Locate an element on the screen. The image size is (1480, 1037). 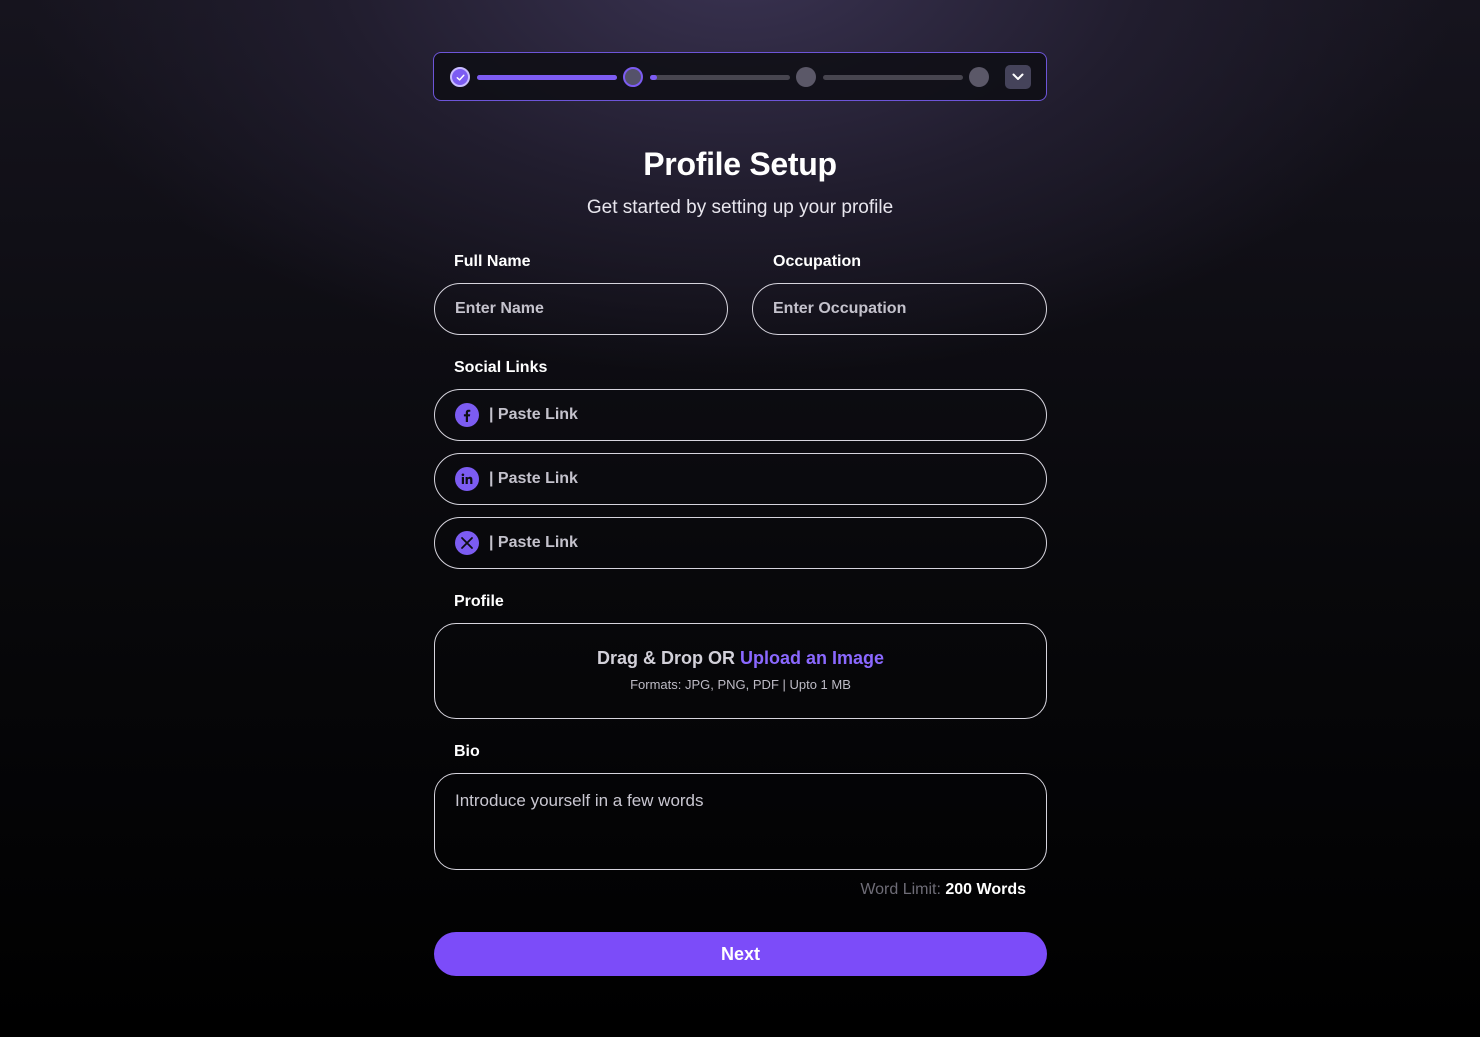
check-icon is located at coordinates (460, 77).